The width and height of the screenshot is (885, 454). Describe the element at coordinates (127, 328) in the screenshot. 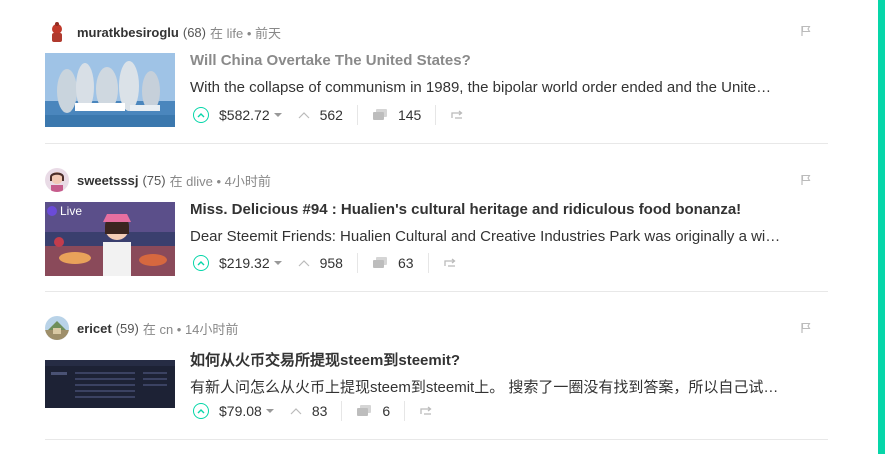

I see `author-reputation: (59)` at that location.